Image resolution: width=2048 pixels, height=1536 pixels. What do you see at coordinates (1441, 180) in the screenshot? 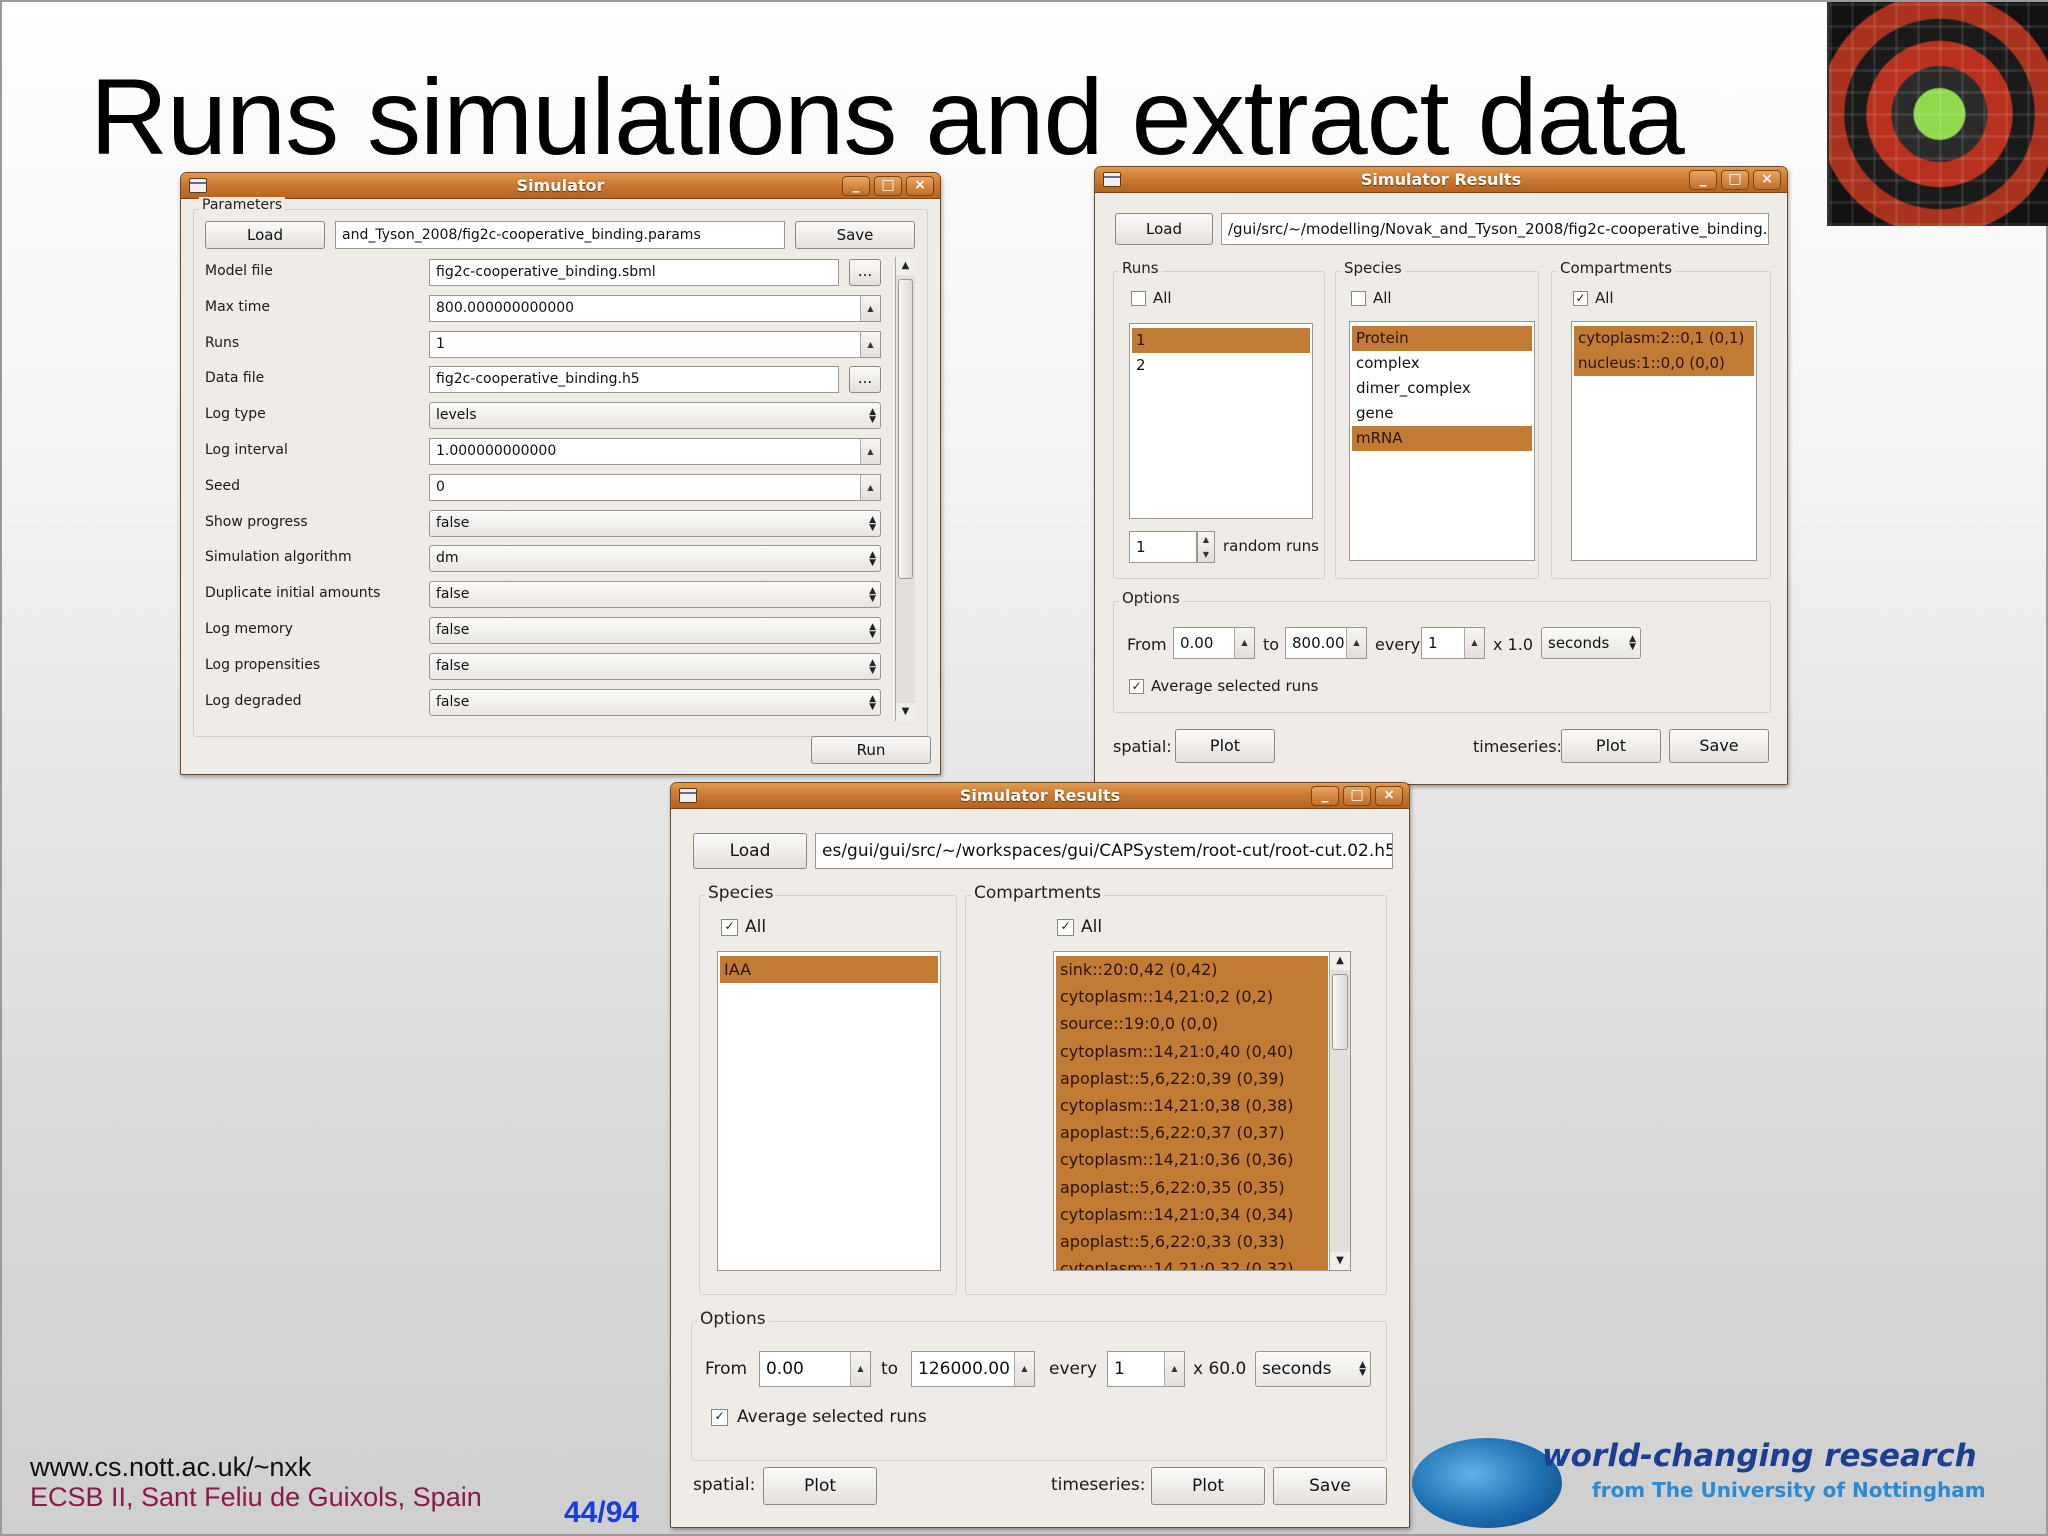
I see `results1-titlebar: Simulator Results _ □ ×` at bounding box center [1441, 180].